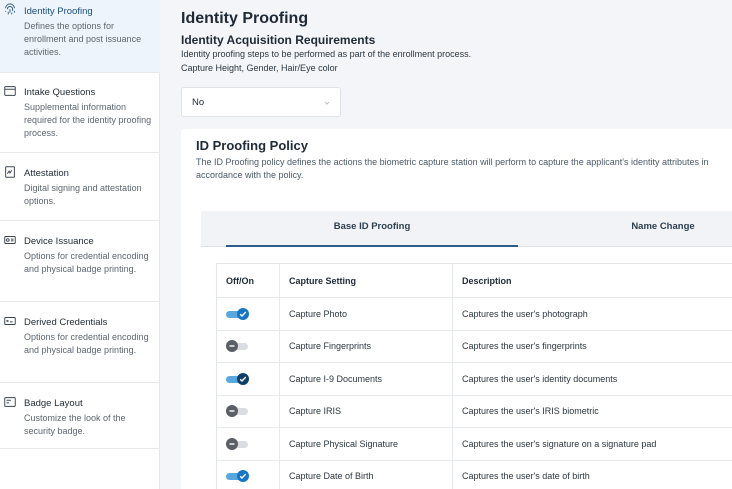  Describe the element at coordinates (240, 280) in the screenshot. I see `column-header-label: Off/On` at that location.